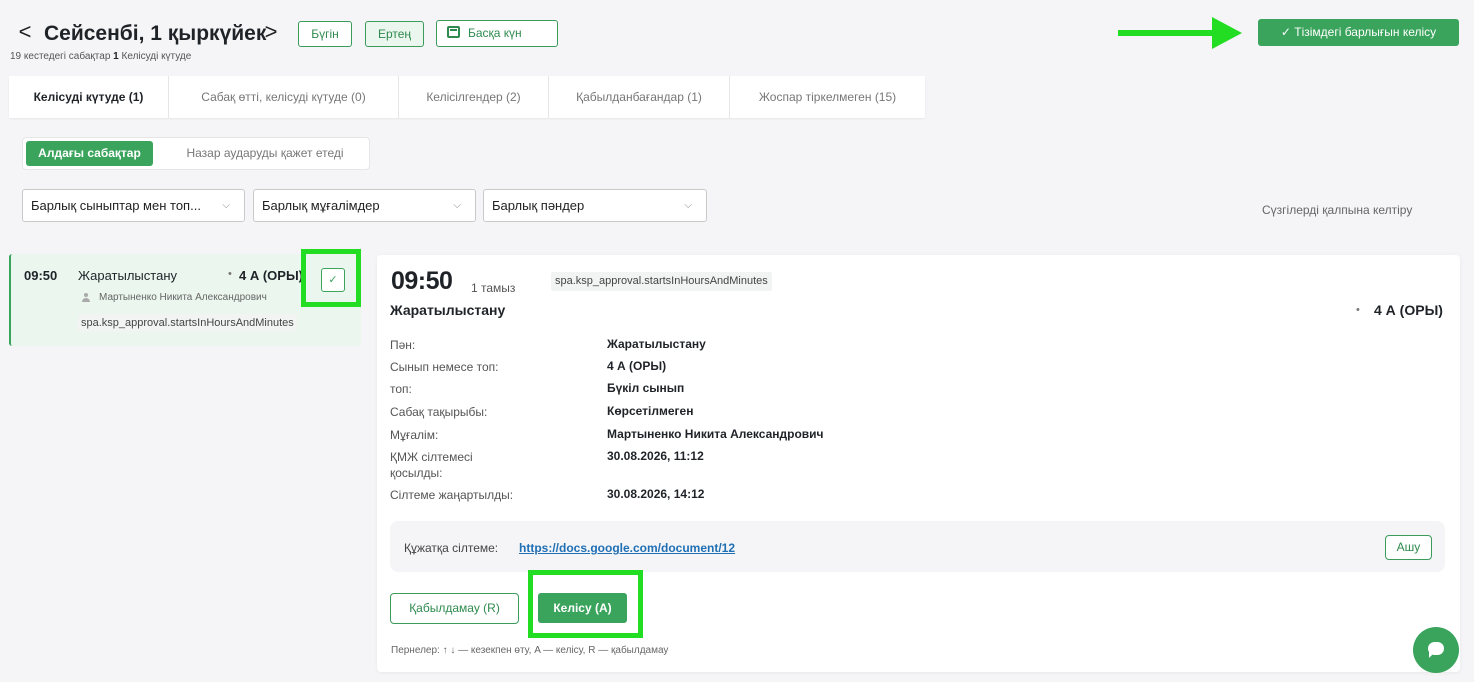 The height and width of the screenshot is (682, 1474). What do you see at coordinates (156, 56) in the screenshot?
I see `summary-suffix: Келісуді күтуде` at bounding box center [156, 56].